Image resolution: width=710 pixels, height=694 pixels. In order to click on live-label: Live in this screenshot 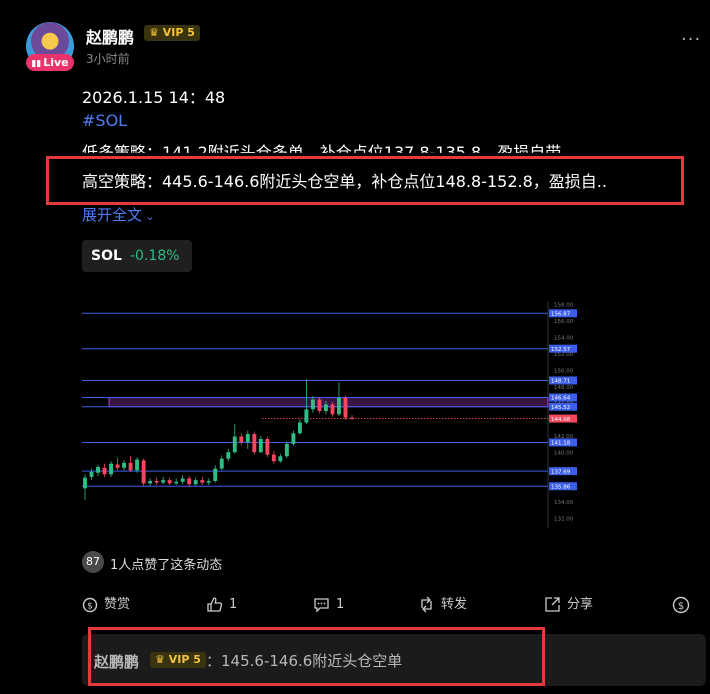, I will do `click(56, 62)`.